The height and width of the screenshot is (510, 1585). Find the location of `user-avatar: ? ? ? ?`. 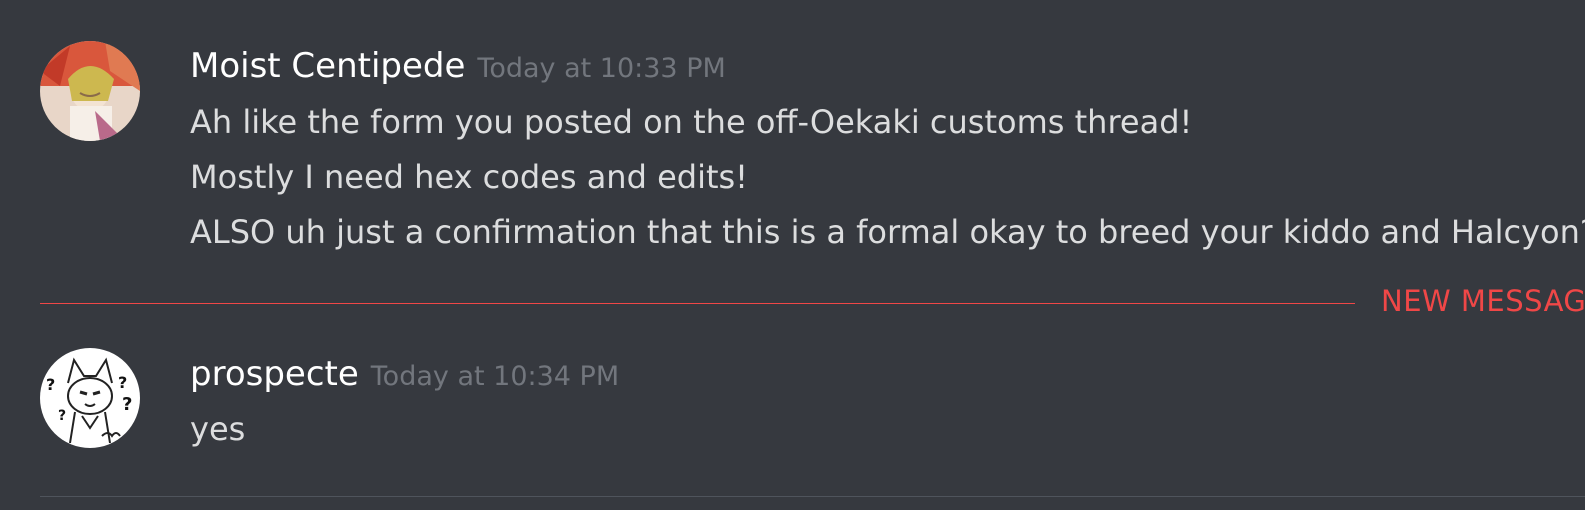

user-avatar: ? ? ? ? is located at coordinates (90, 398).